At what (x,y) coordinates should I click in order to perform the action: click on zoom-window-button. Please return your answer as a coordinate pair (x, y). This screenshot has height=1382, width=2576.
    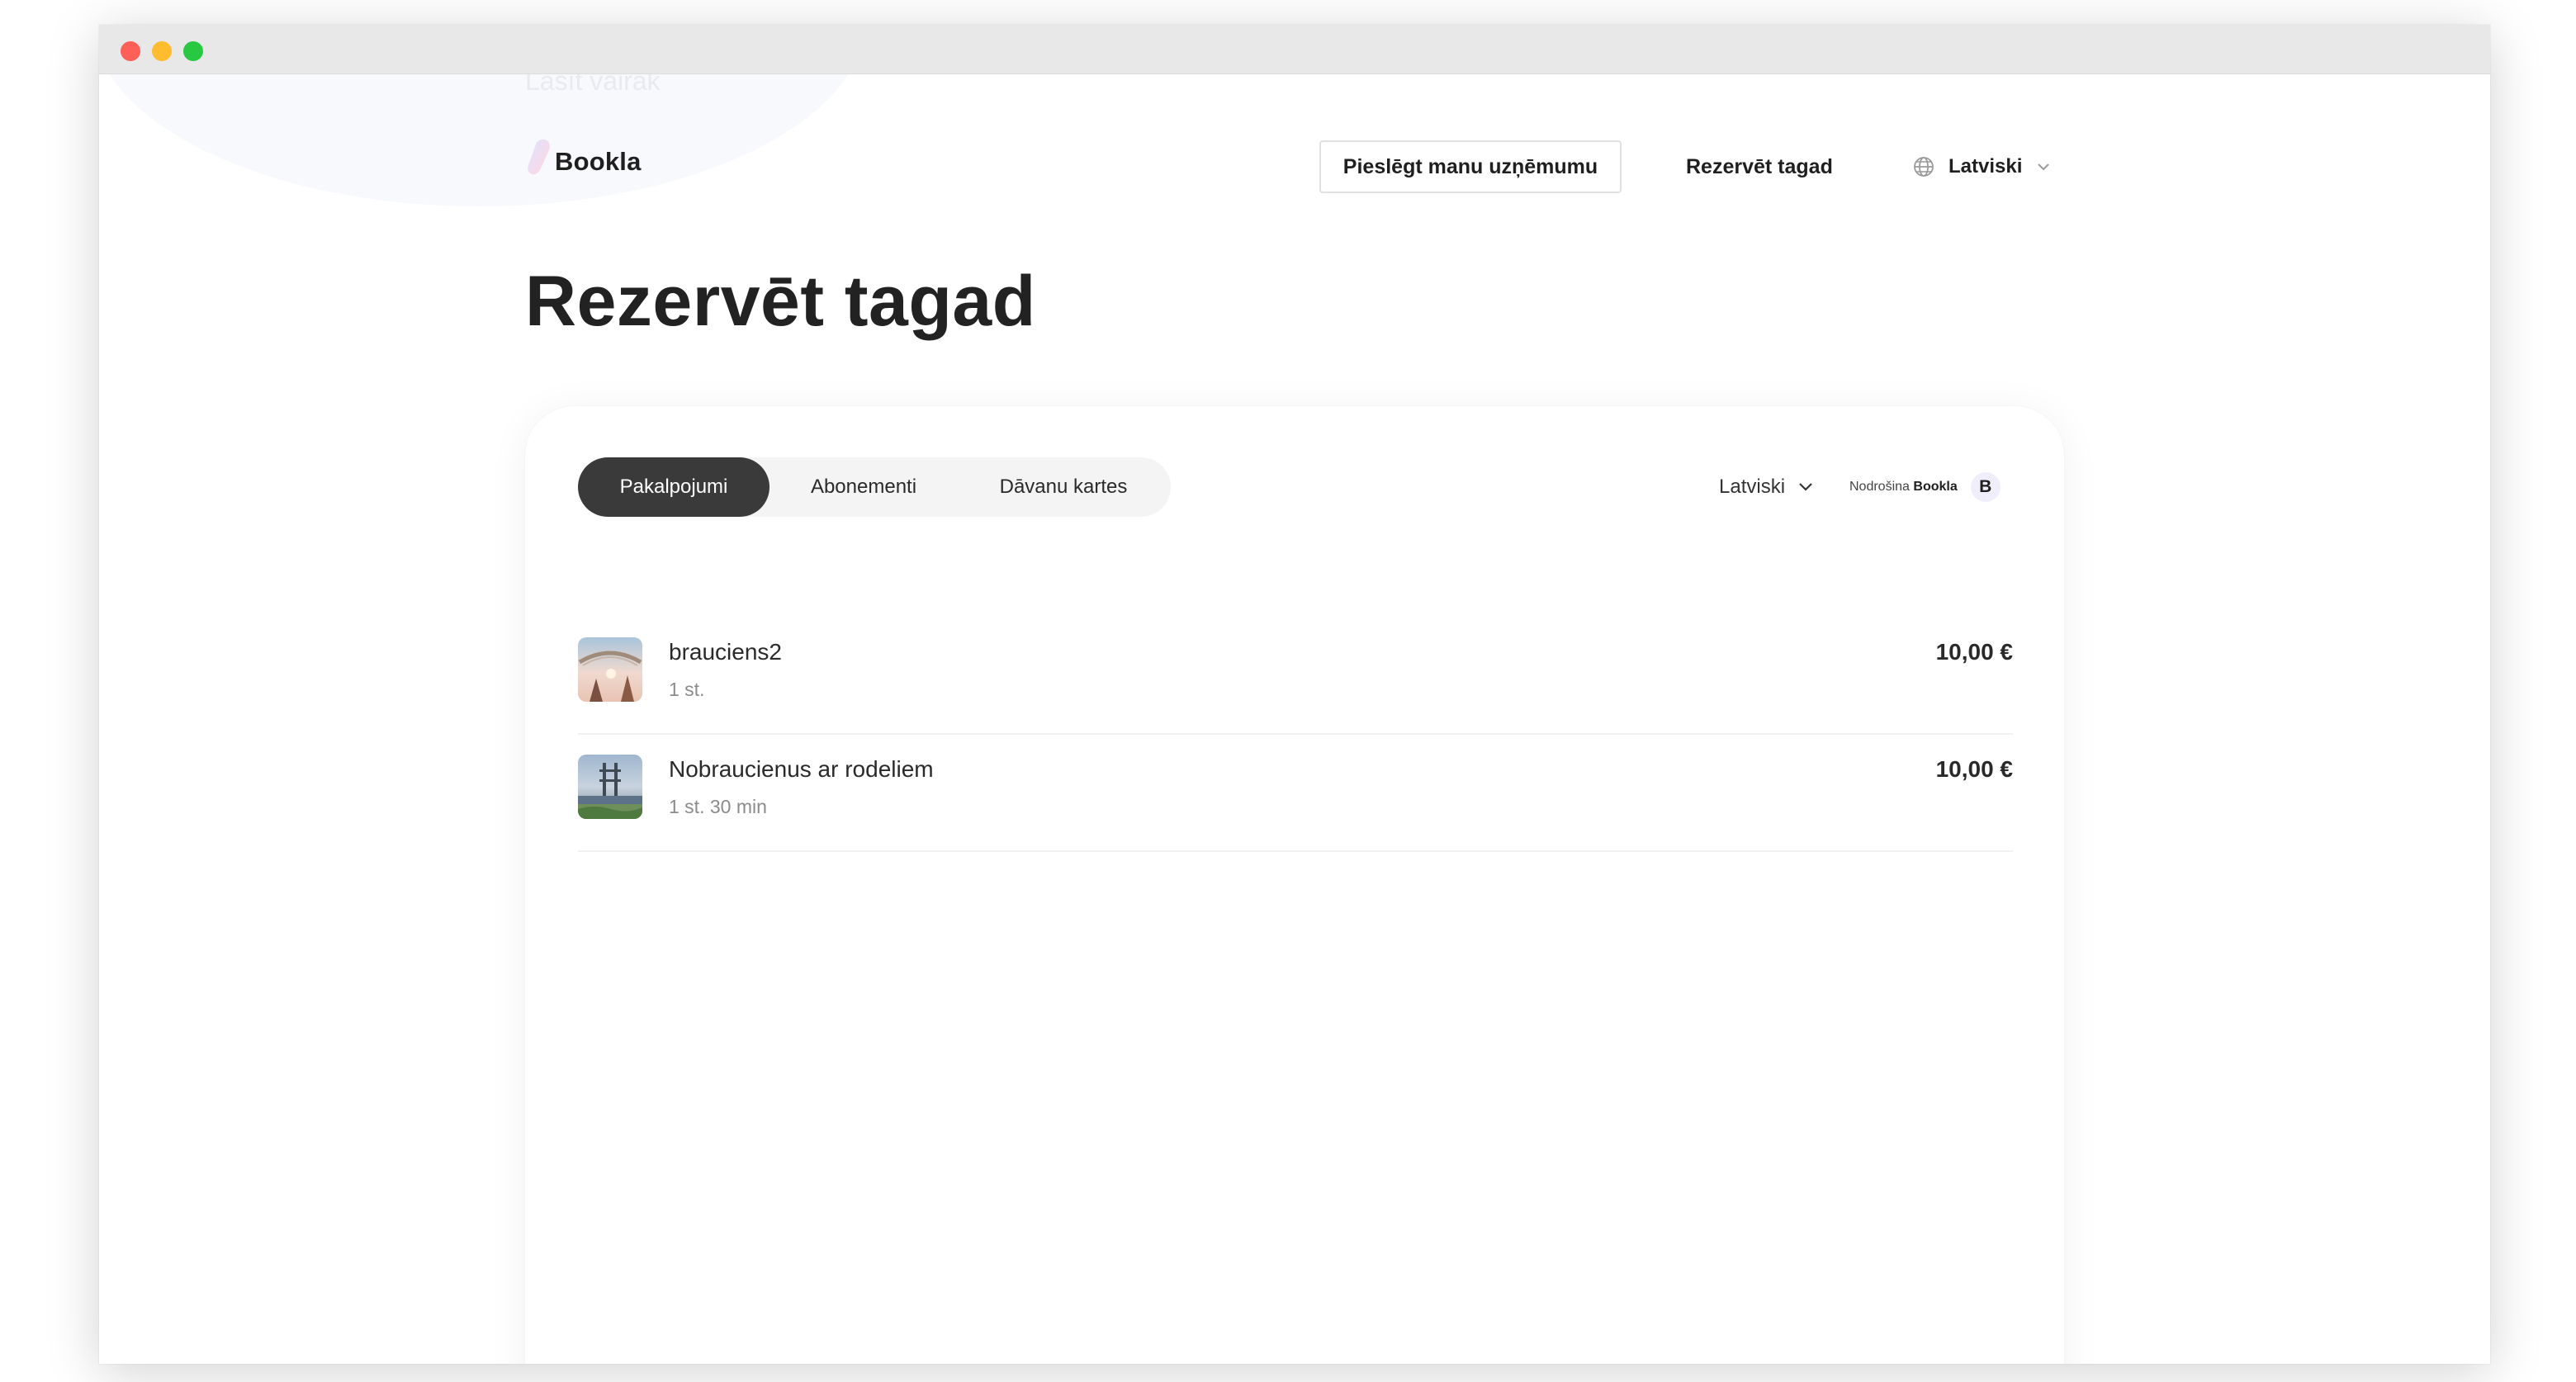
    Looking at the image, I should click on (193, 51).